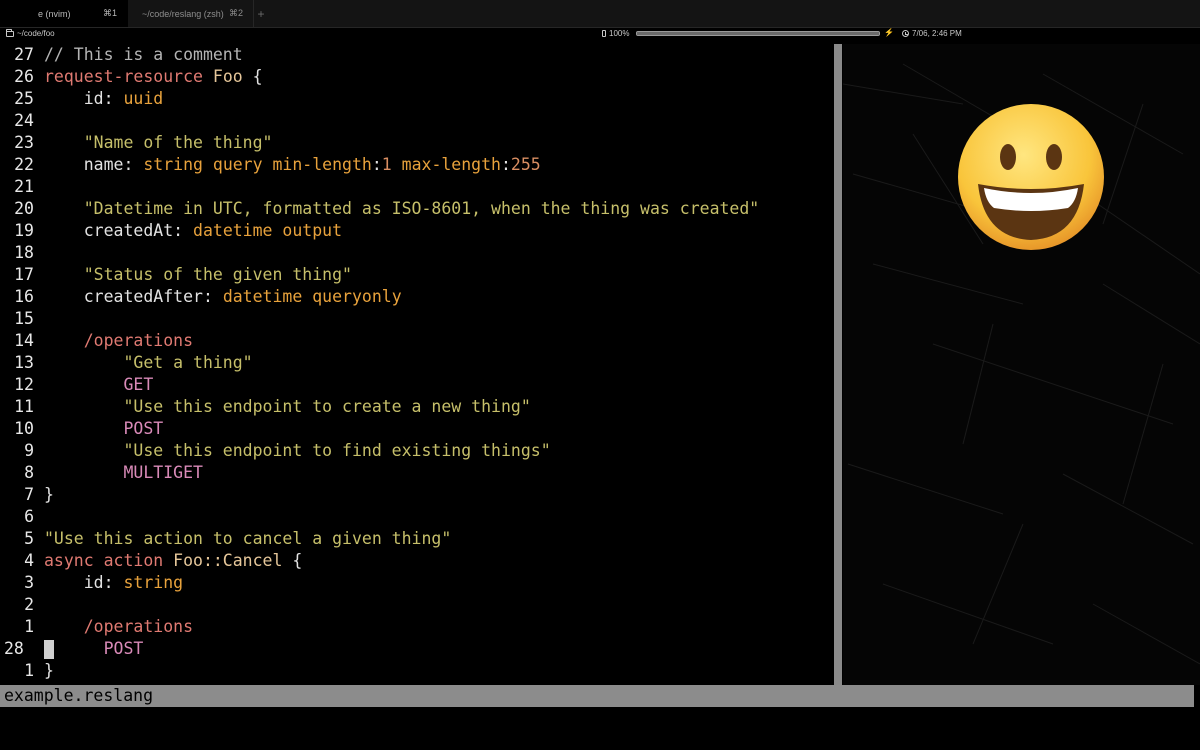 The image size is (1200, 750). What do you see at coordinates (24, 230) in the screenshot?
I see `line-number: 19` at bounding box center [24, 230].